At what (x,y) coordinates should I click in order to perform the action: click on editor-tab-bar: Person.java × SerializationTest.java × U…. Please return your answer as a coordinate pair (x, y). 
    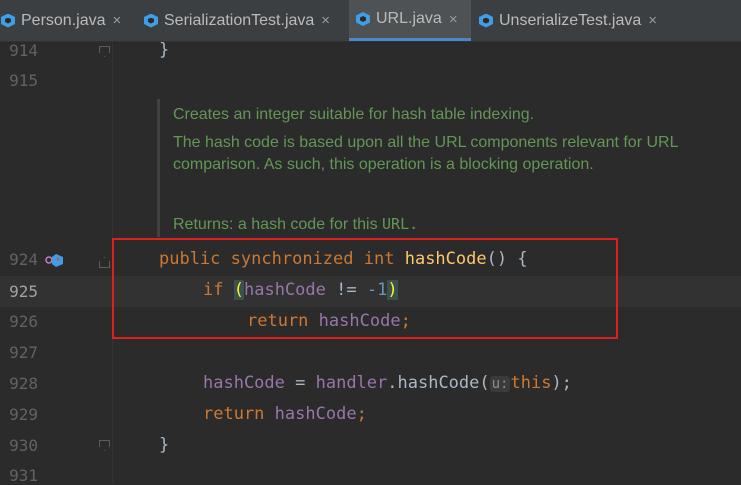
    Looking at the image, I should click on (370, 21).